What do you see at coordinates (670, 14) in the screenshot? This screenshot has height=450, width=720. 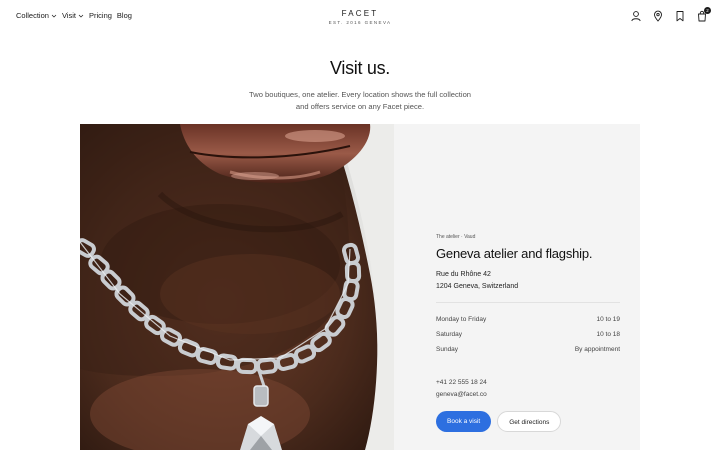 I see `utility-nav: 2` at bounding box center [670, 14].